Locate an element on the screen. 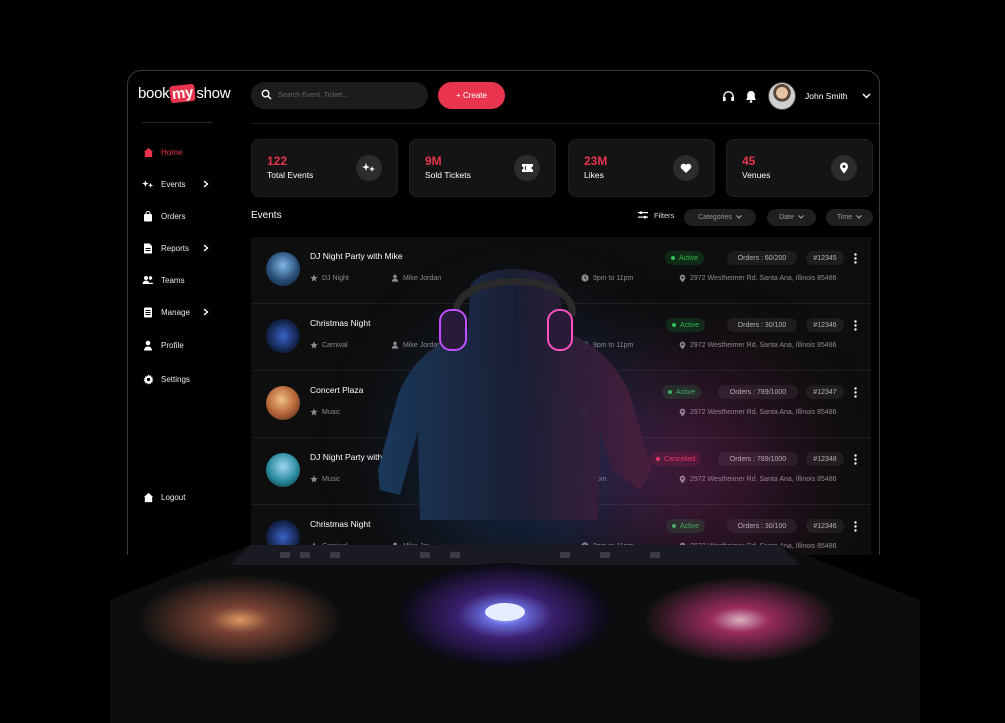 The width and height of the screenshot is (1005, 723). sidebar-item-label: Profile is located at coordinates (172, 345).